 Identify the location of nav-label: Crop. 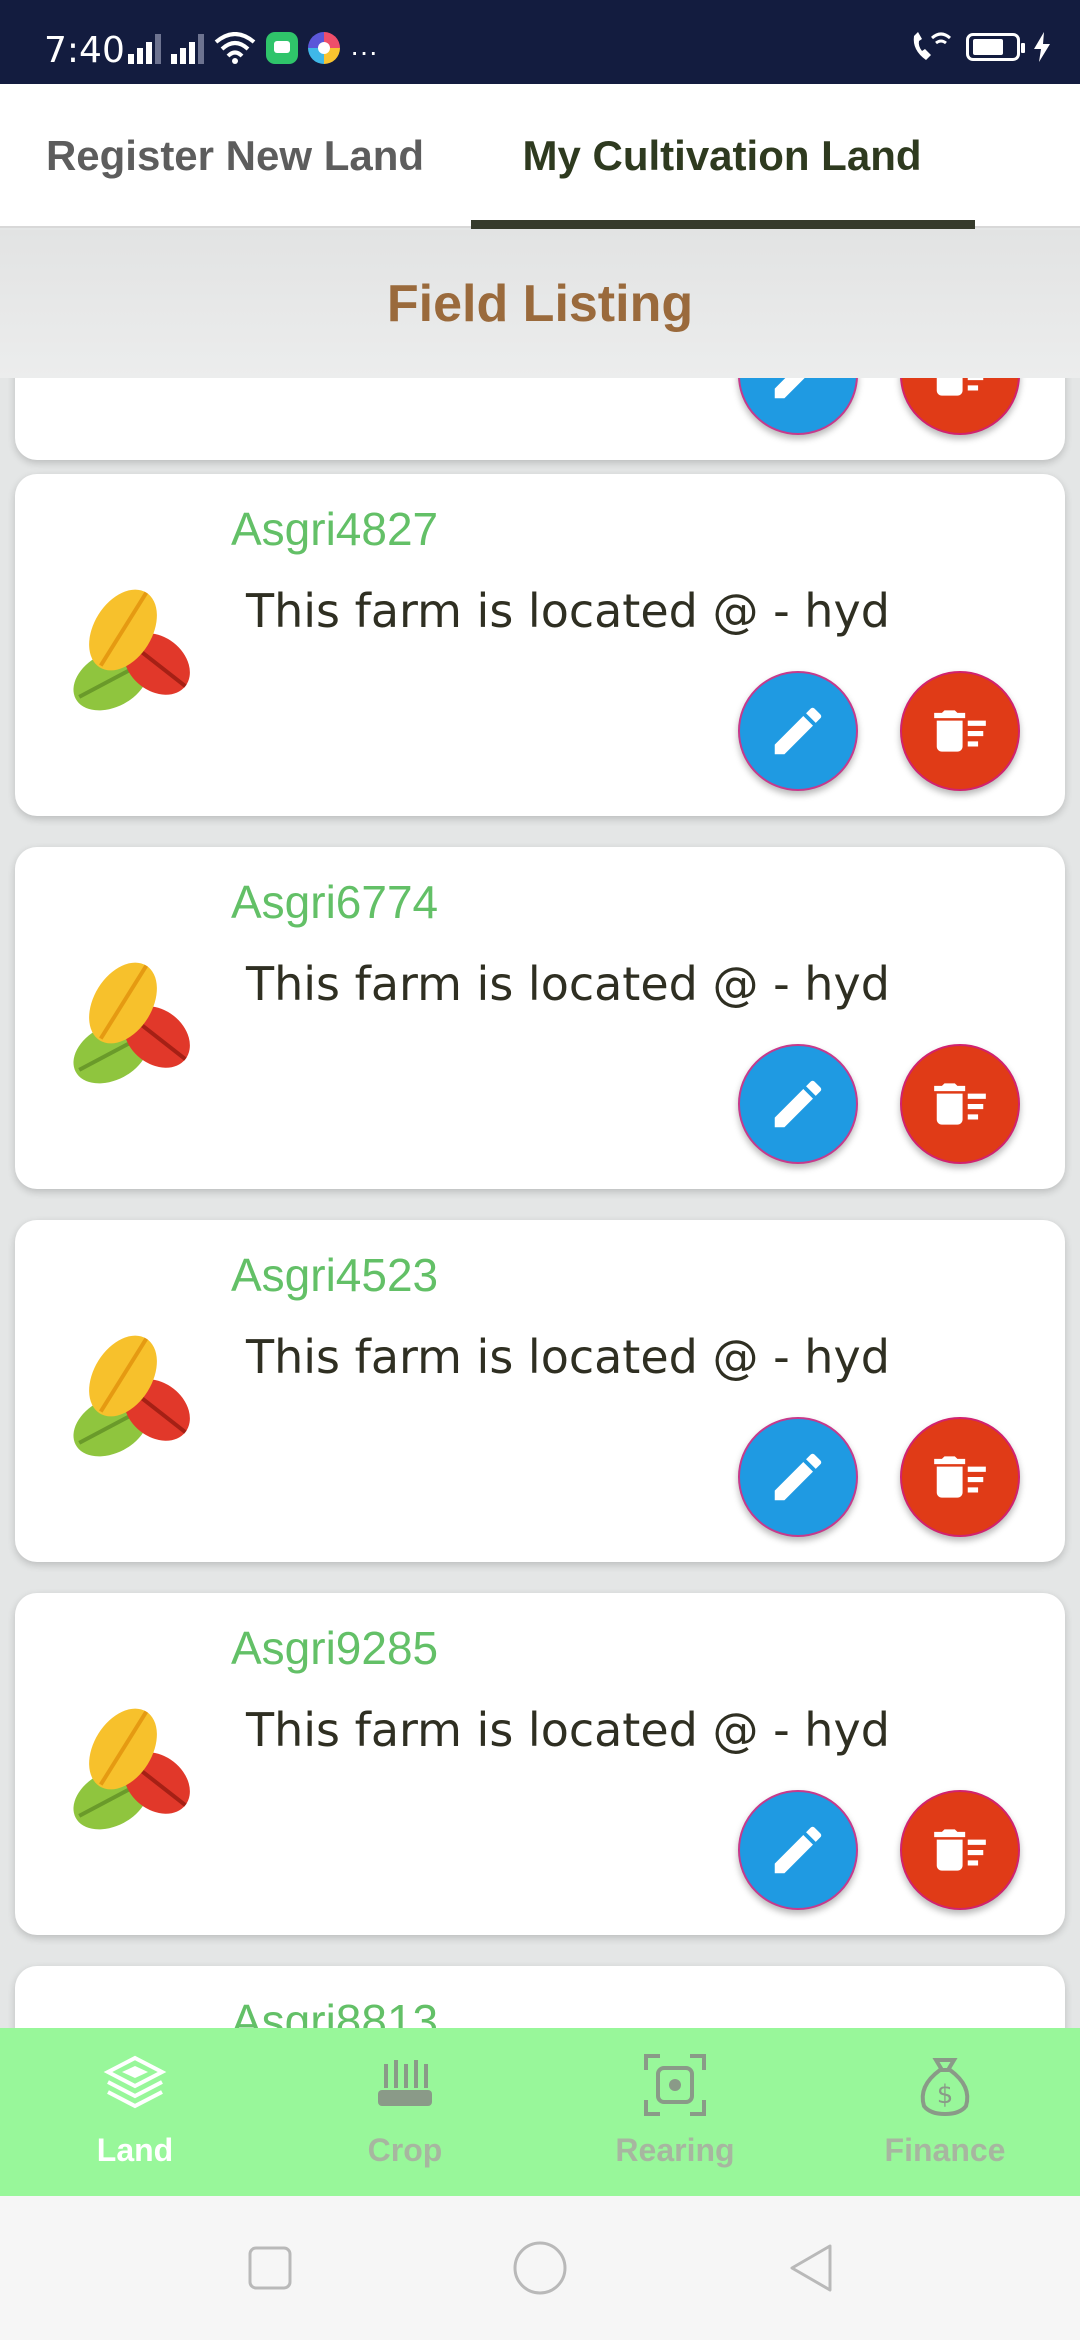
(405, 2150).